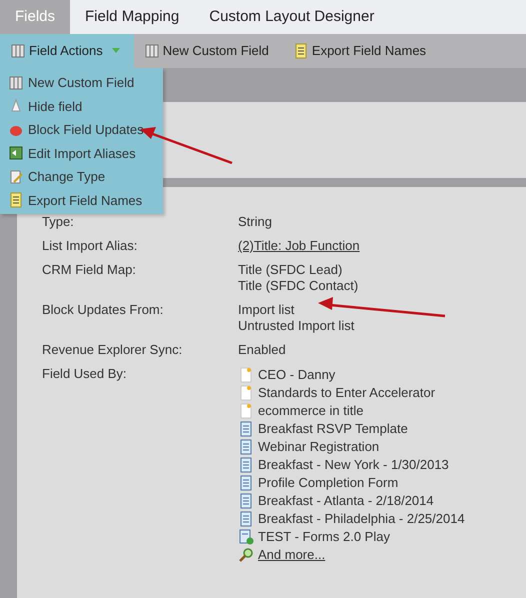 Image resolution: width=526 pixels, height=598 pixels. Describe the element at coordinates (132, 17) in the screenshot. I see `tab: Field Mapping` at that location.